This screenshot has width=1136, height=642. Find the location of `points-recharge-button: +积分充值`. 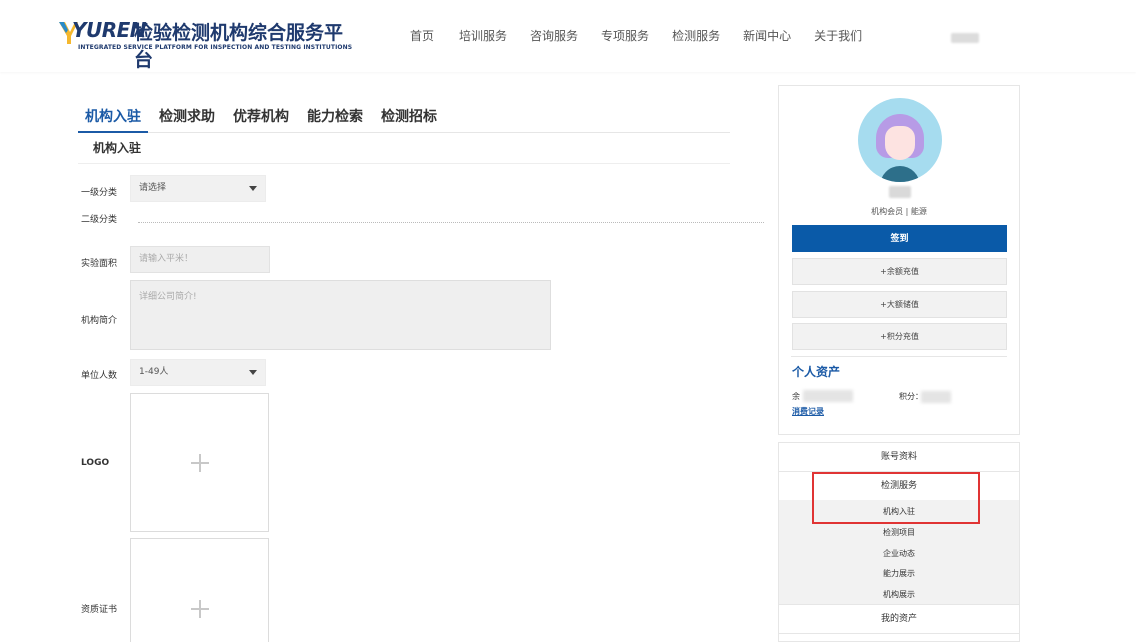

points-recharge-button: +积分充值 is located at coordinates (899, 336).